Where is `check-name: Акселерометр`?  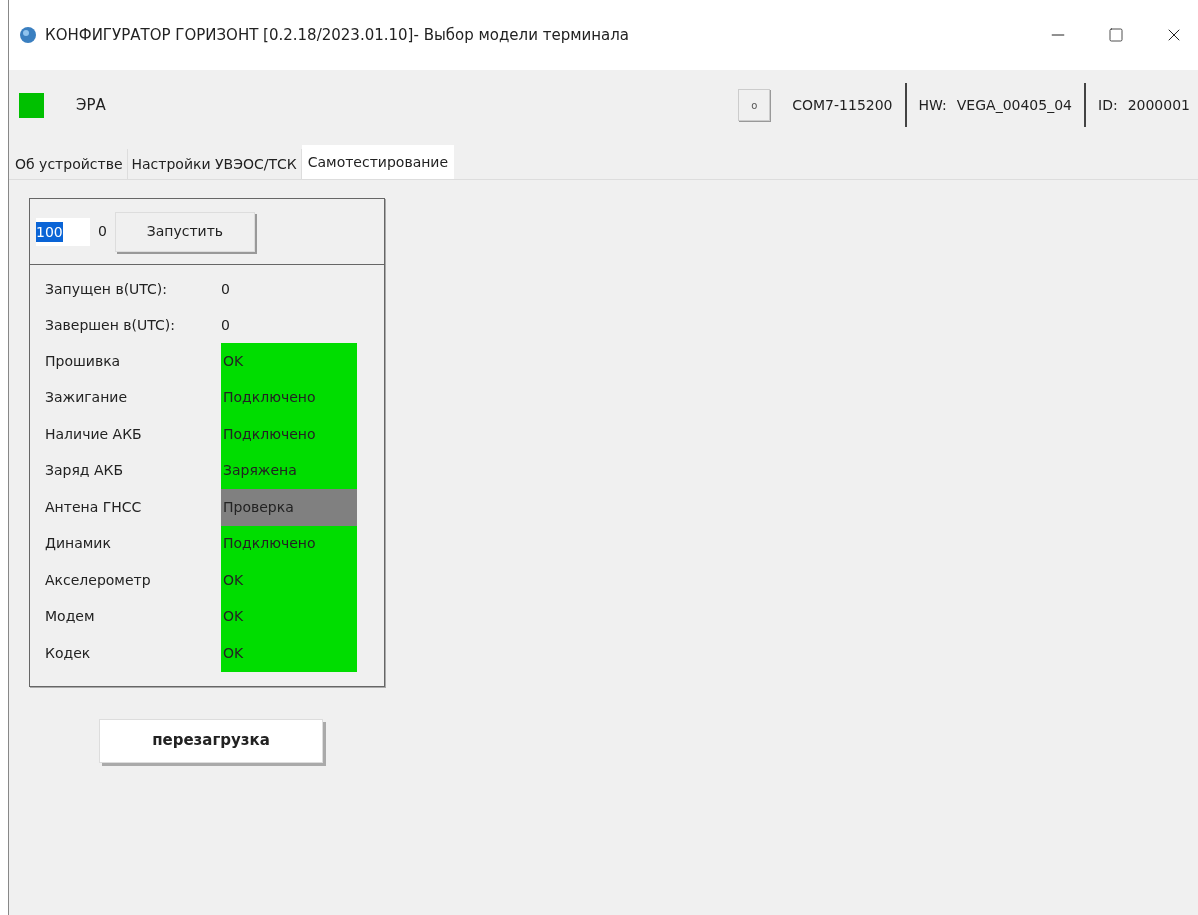
check-name: Акселерометр is located at coordinates (98, 580).